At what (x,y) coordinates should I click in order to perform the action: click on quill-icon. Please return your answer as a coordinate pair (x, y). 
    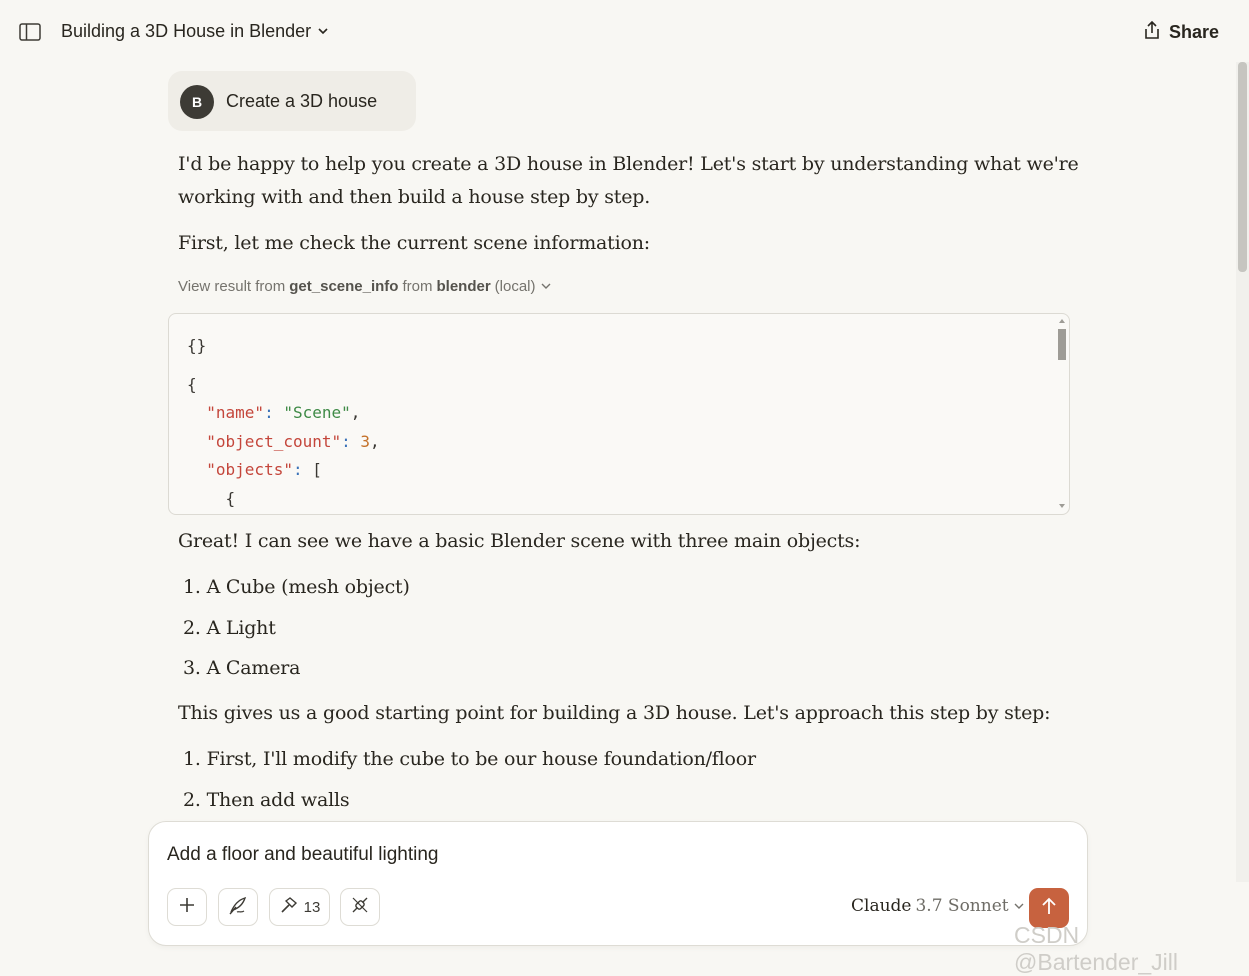
    Looking at the image, I should click on (238, 907).